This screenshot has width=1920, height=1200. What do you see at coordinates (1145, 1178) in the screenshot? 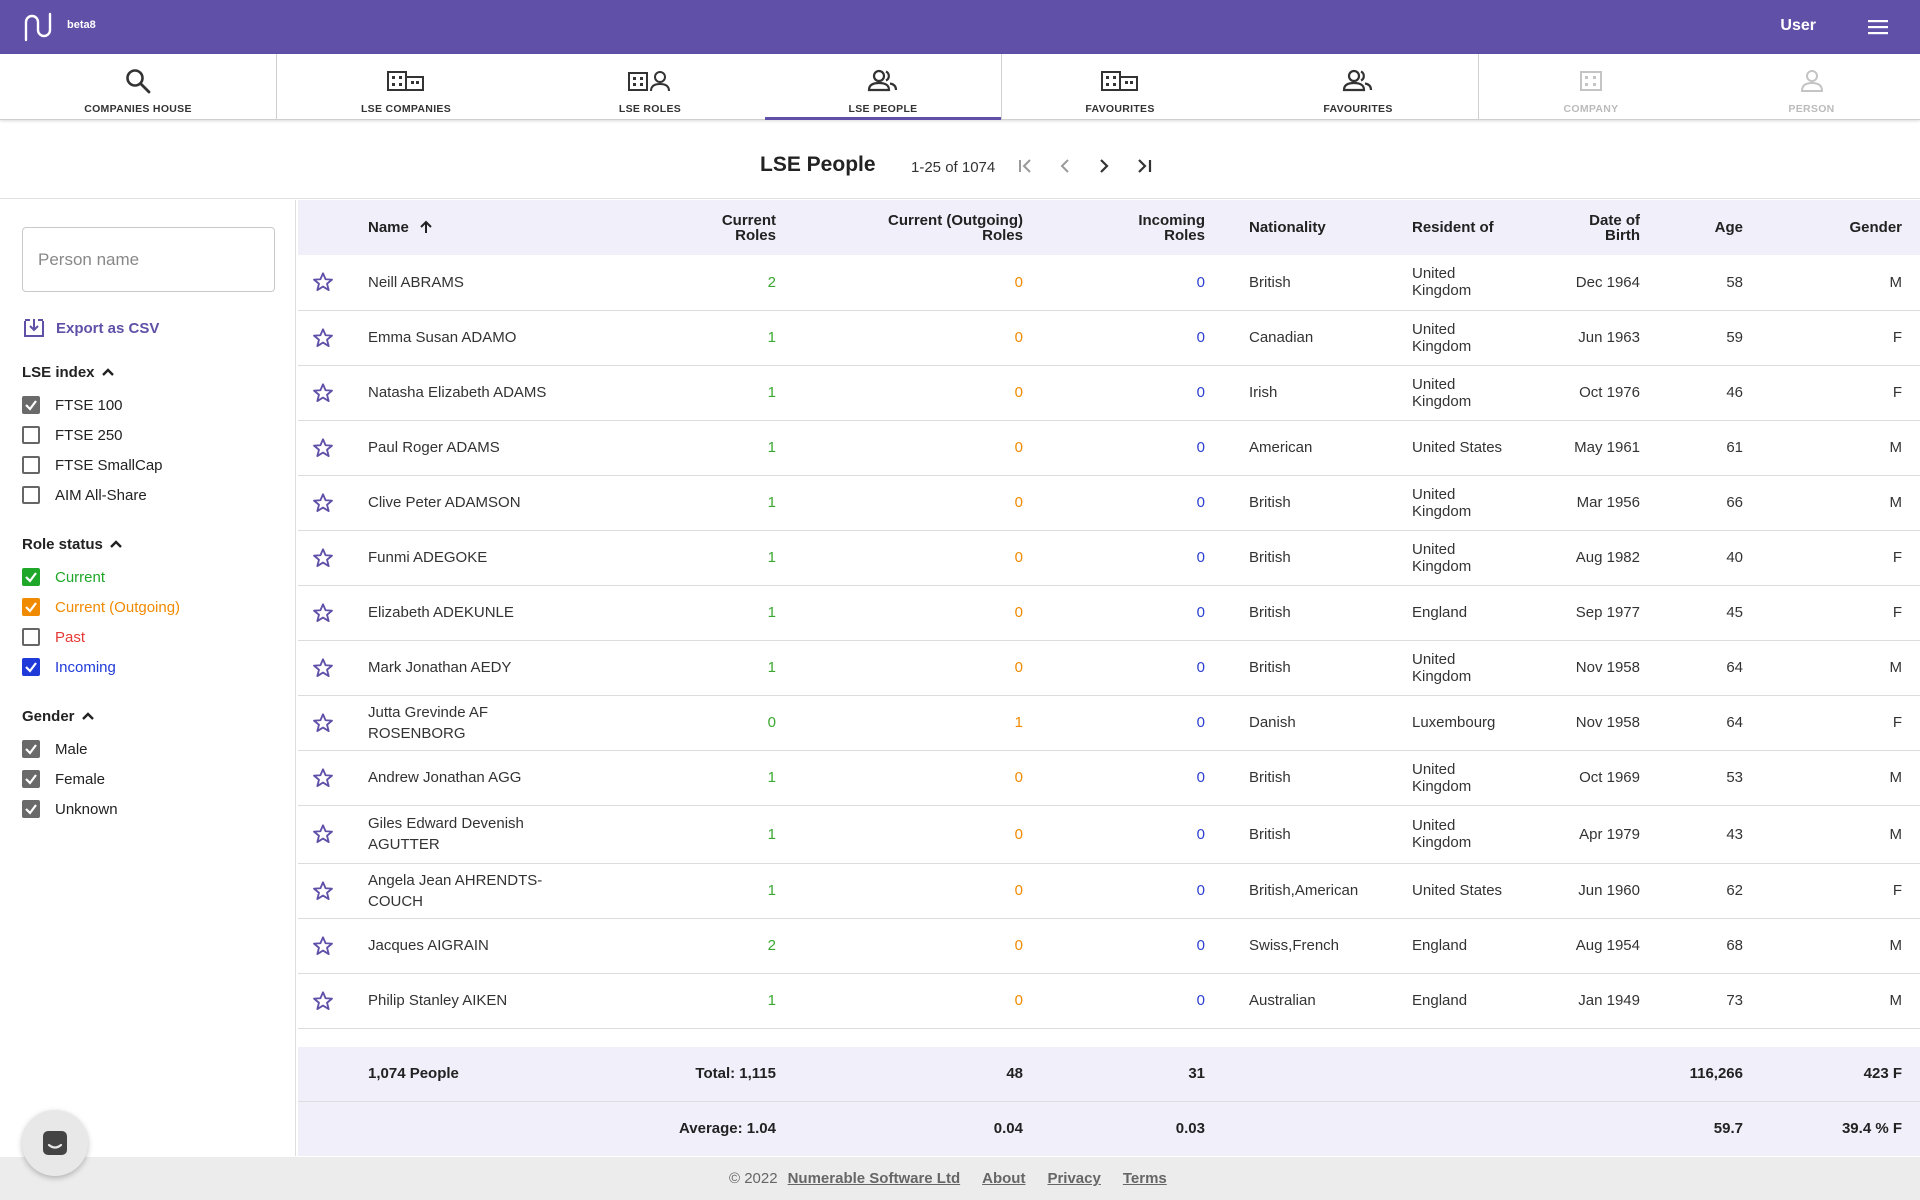
I see `terms-link: Terms` at bounding box center [1145, 1178].